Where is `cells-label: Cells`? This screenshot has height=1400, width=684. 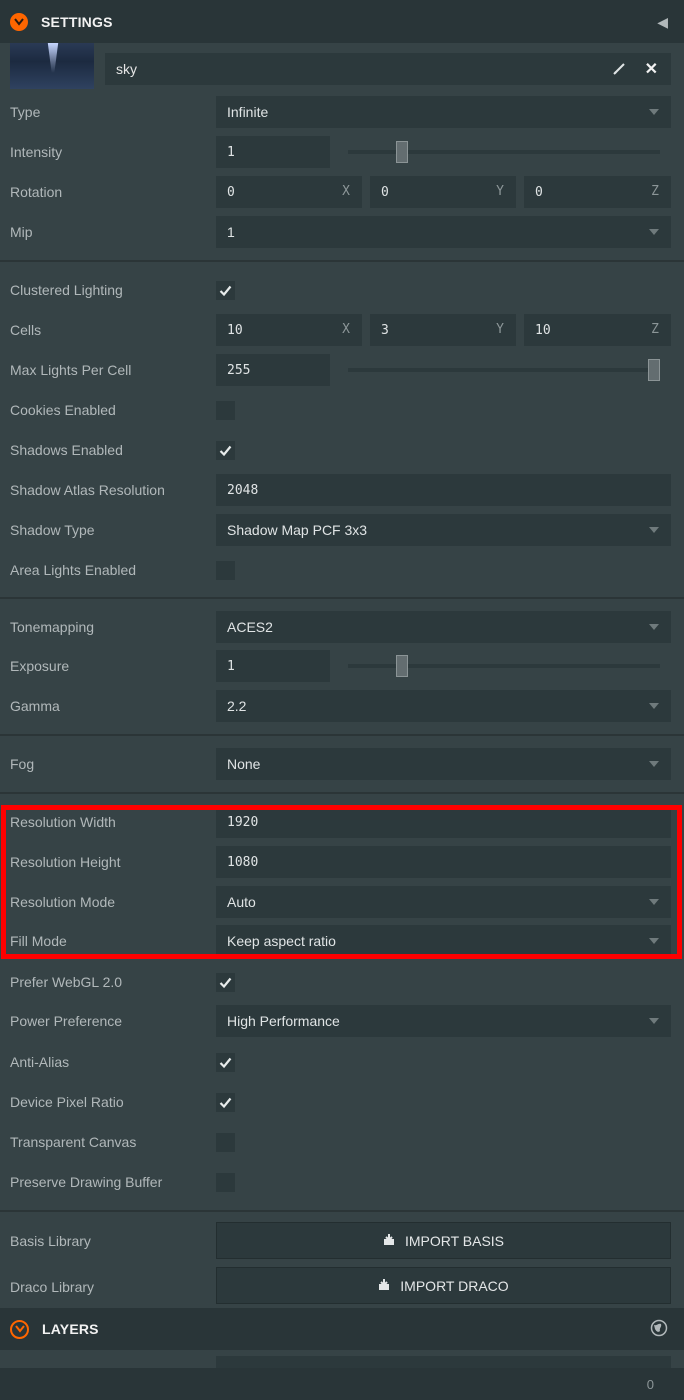
cells-label: Cells is located at coordinates (26, 330).